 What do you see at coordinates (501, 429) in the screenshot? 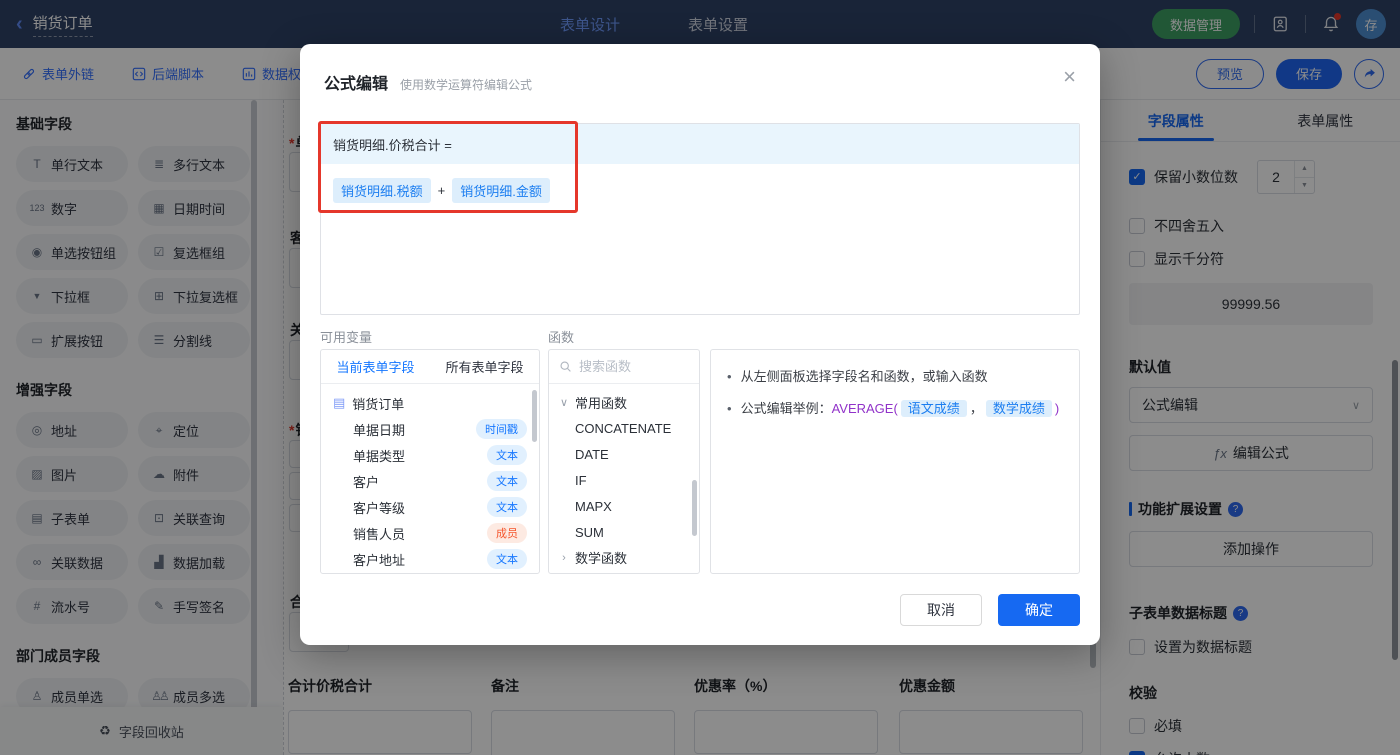
I see `type-badge: 时间戳` at bounding box center [501, 429].